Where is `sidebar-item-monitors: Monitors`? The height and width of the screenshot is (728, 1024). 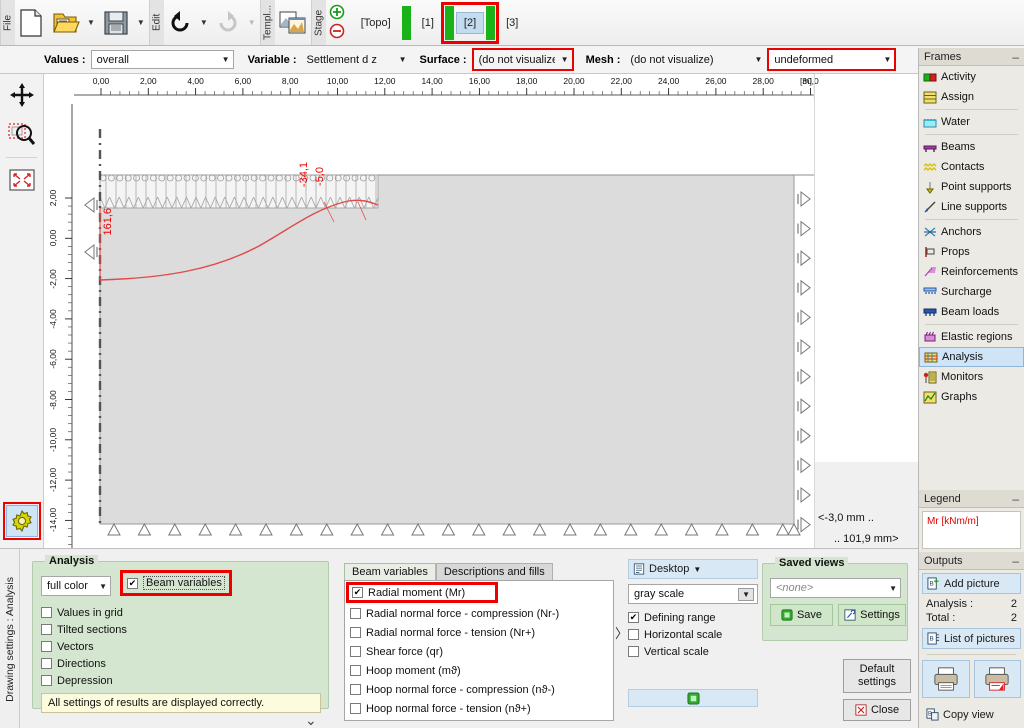 sidebar-item-monitors: Monitors is located at coordinates (971, 377).